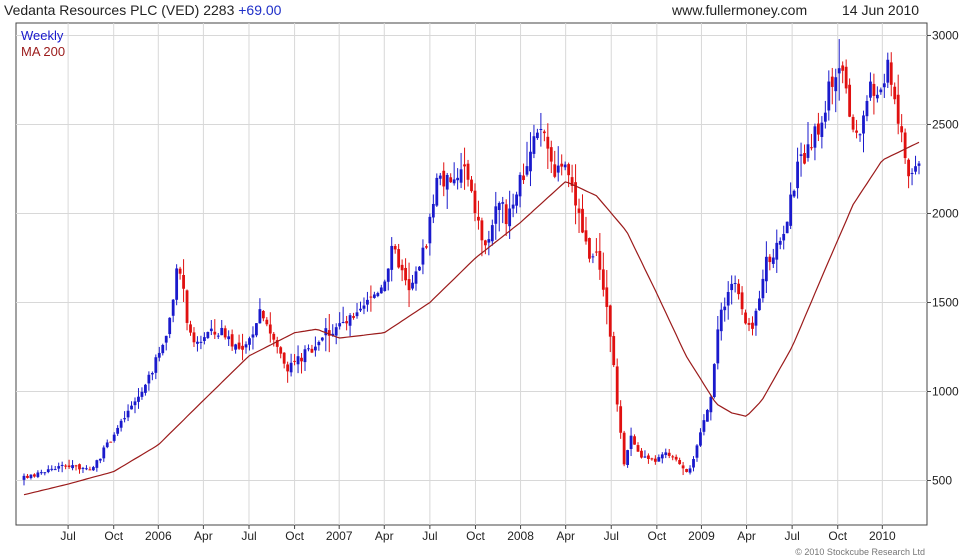 The image size is (980, 560). I want to click on x-tick-label: 2006, so click(158, 536).